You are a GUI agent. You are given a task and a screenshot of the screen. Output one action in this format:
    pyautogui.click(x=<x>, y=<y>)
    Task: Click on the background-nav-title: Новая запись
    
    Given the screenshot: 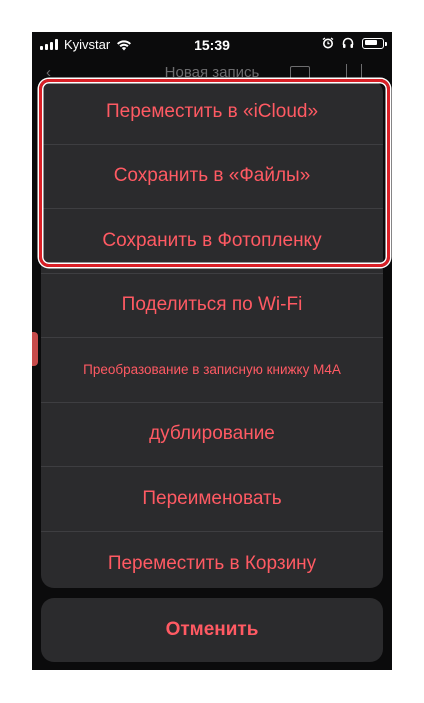 What is the action you would take?
    pyautogui.click(x=212, y=72)
    